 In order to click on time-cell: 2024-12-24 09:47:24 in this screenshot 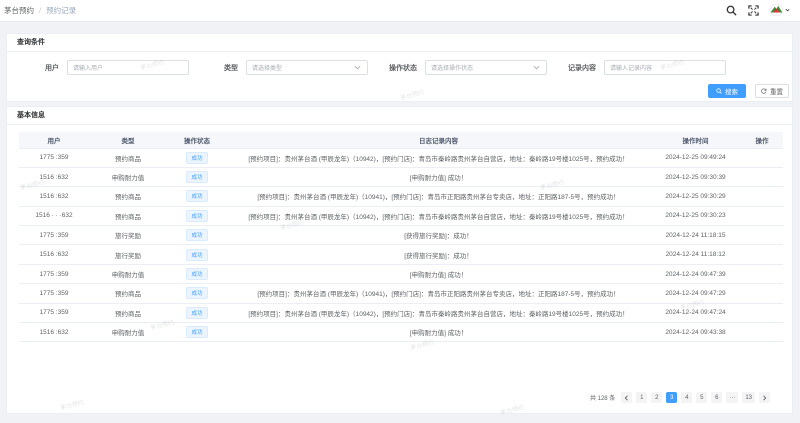, I will do `click(695, 313)`.